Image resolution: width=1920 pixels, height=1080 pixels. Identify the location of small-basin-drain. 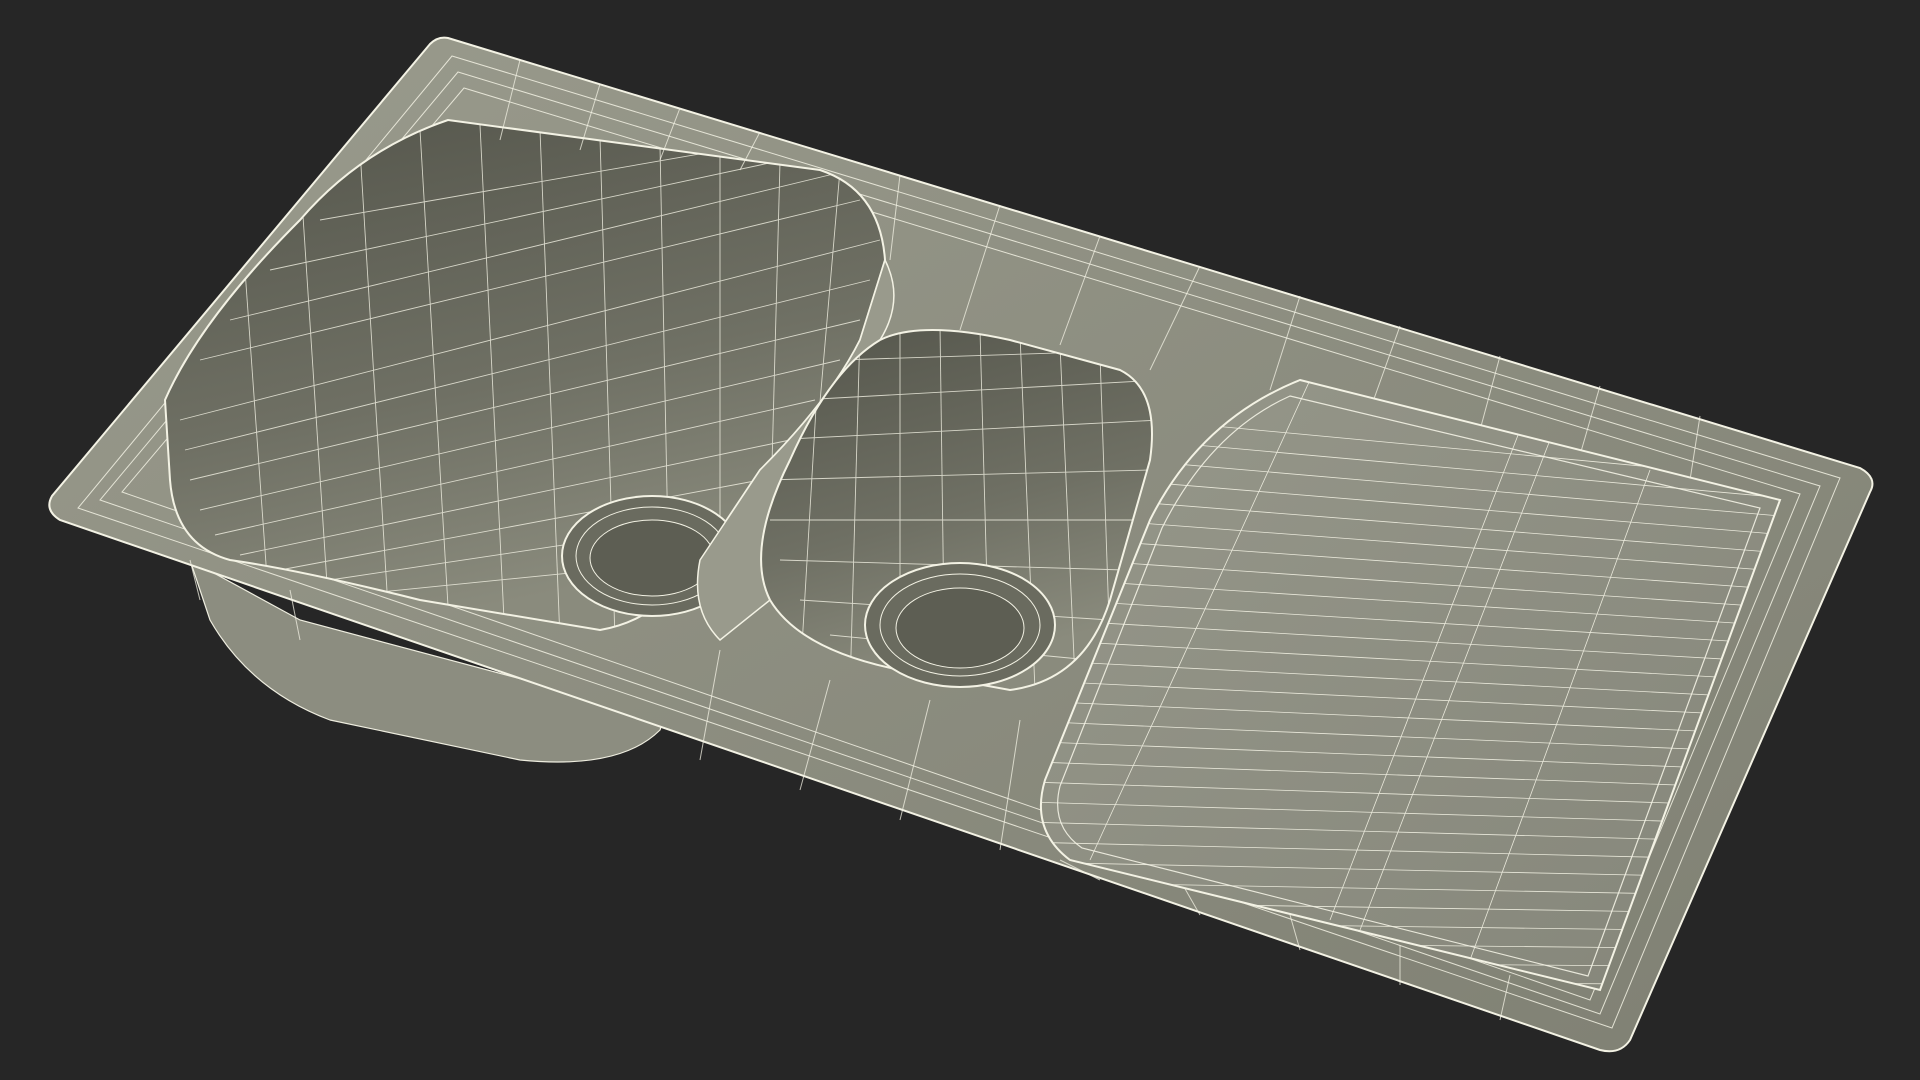
(960, 625).